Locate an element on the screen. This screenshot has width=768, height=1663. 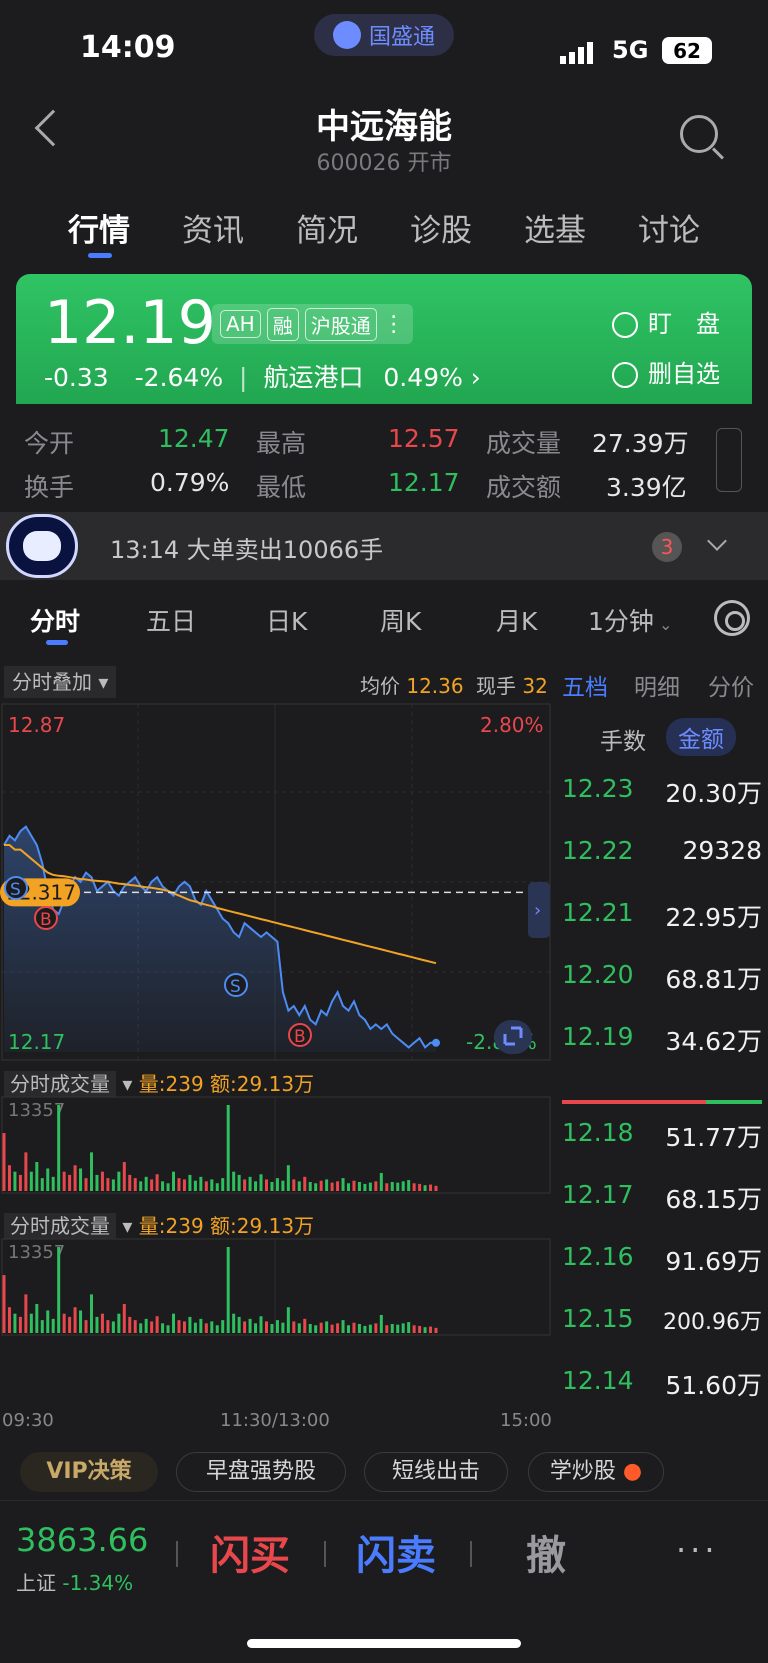
clock: 14:09 is located at coordinates (128, 47).